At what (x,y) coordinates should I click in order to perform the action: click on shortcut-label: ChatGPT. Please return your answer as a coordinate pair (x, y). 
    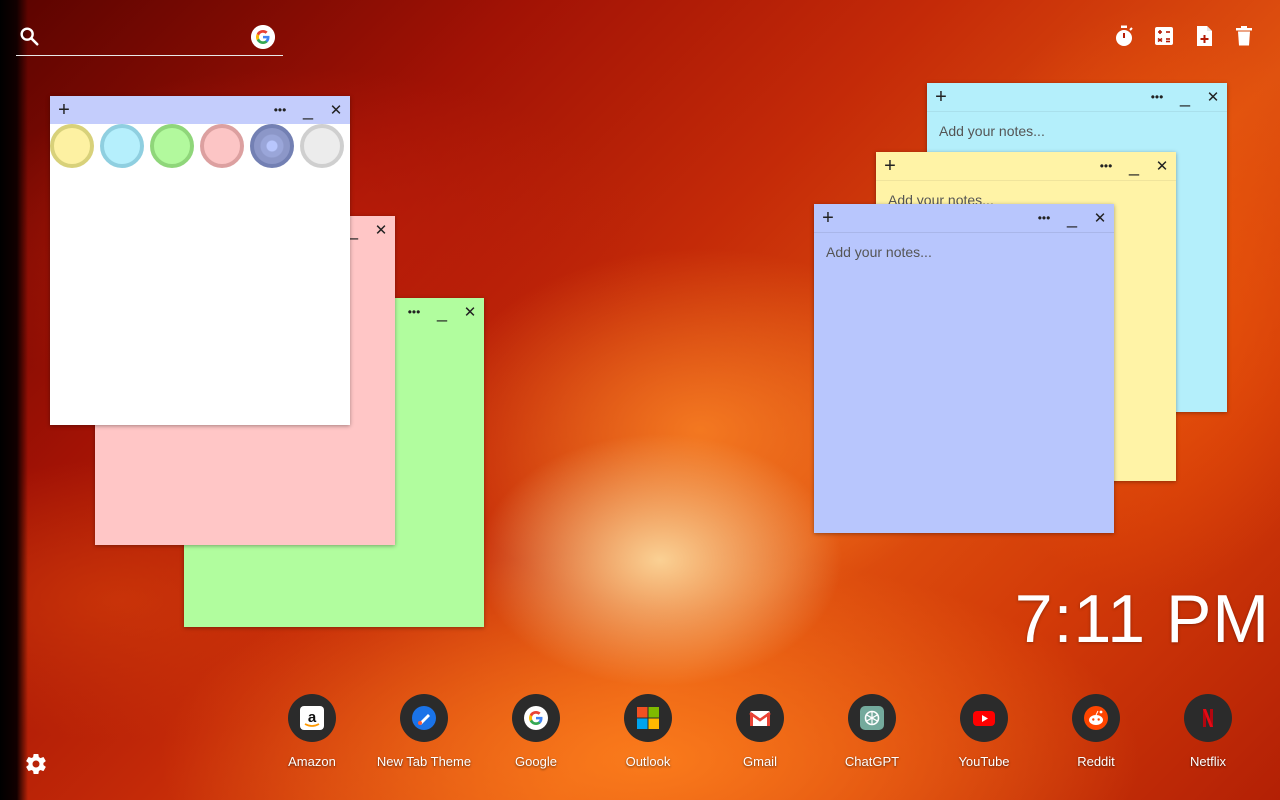
    Looking at the image, I should click on (872, 761).